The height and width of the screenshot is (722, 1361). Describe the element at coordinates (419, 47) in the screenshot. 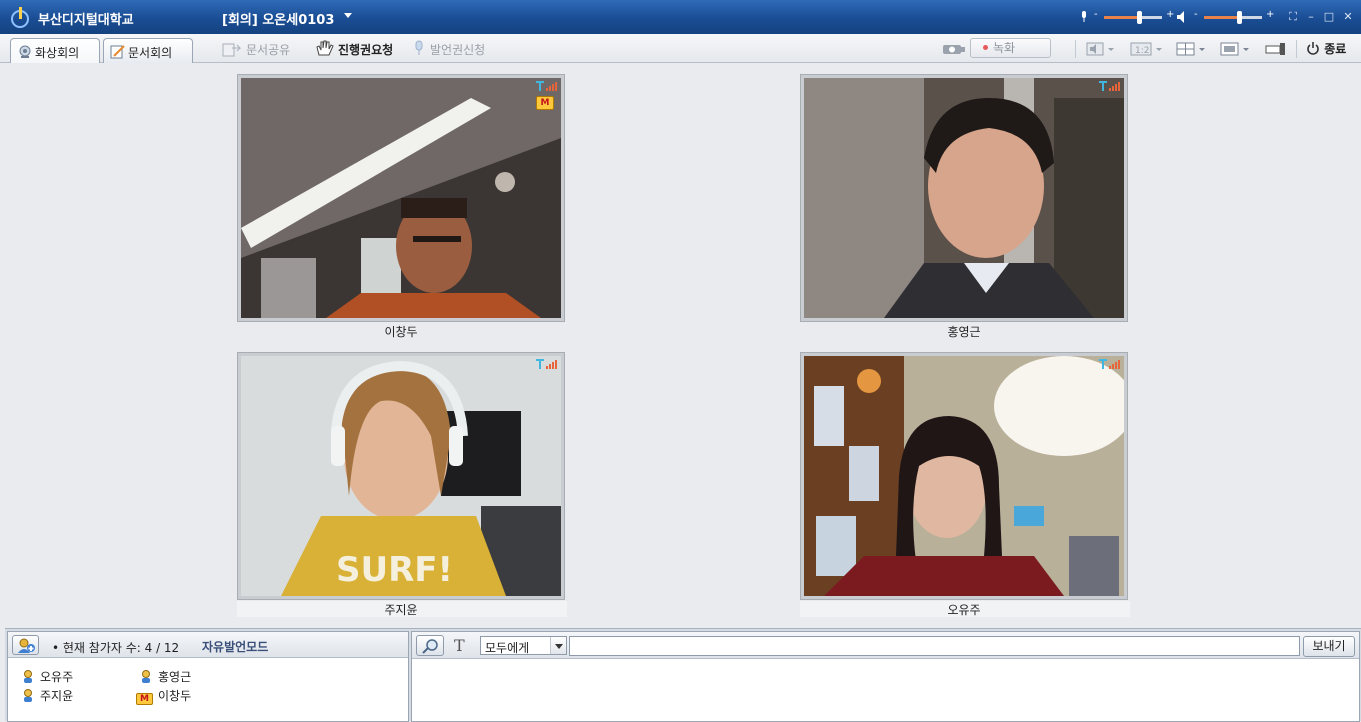

I see `speak-request-icon` at that location.